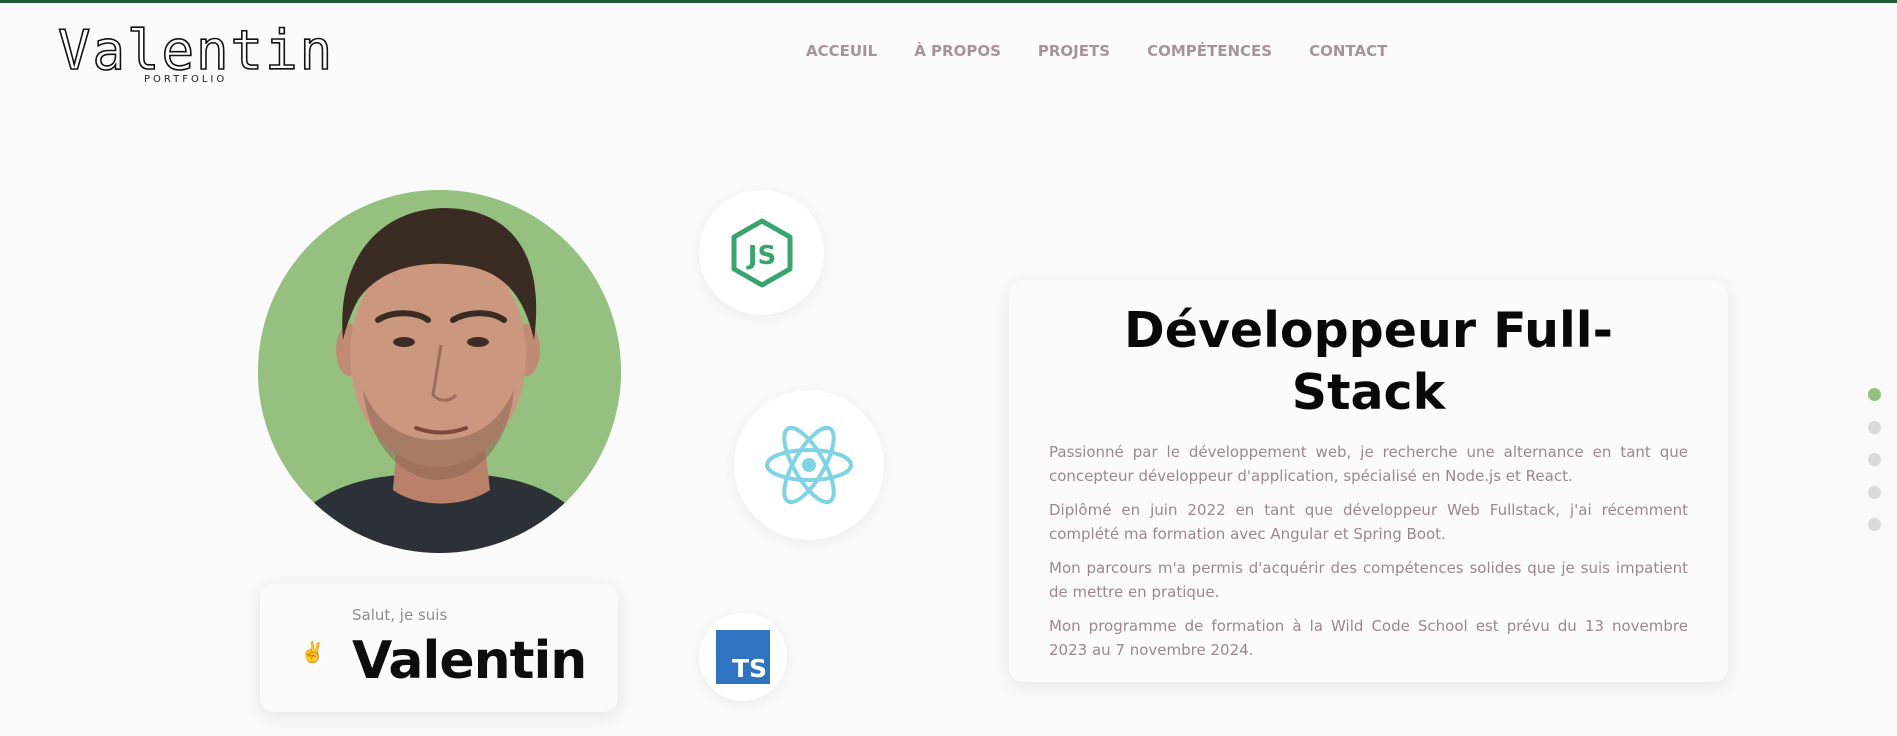 This screenshot has height=736, width=1897. What do you see at coordinates (1209, 51) in the screenshot?
I see `nav-link-competences: COMPÉTENCES` at bounding box center [1209, 51].